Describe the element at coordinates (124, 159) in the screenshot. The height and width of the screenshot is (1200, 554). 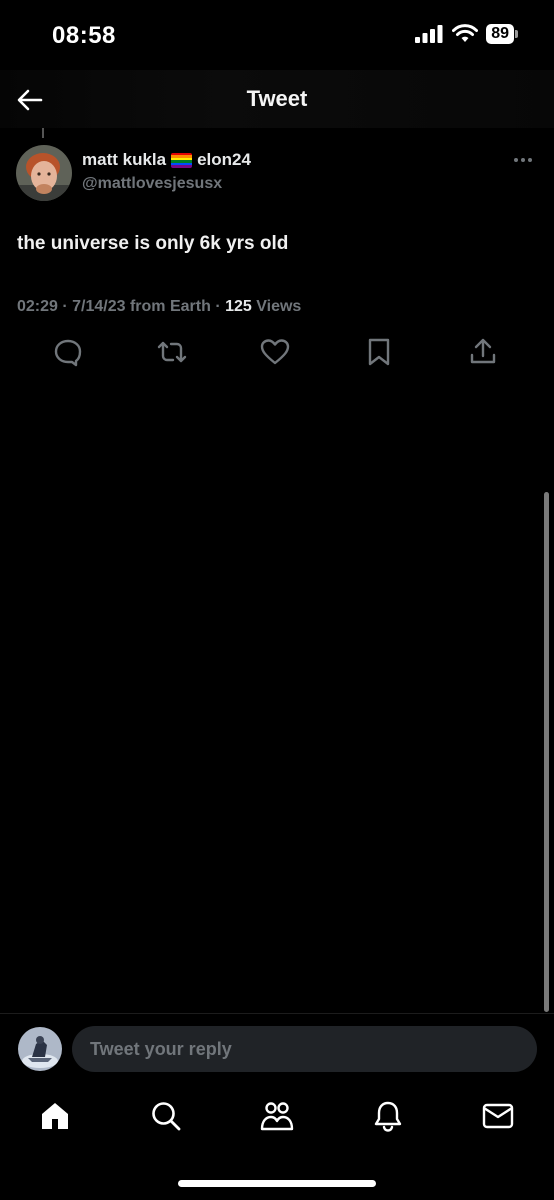
I see `author-display-name: matt kukla` at that location.